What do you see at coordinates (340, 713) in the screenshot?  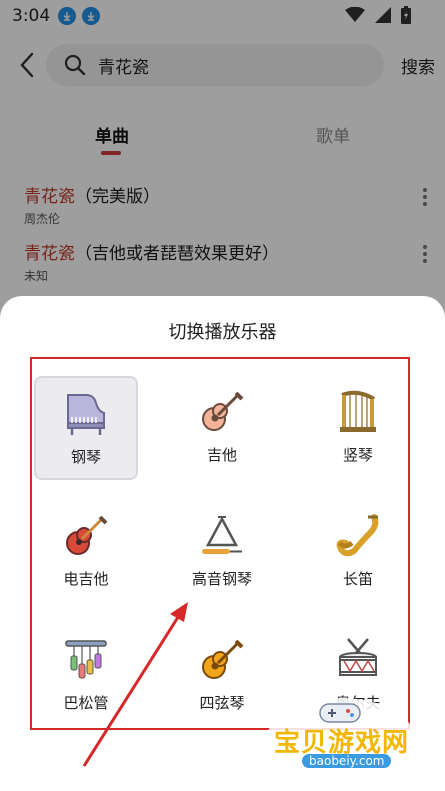 I see `gamepad-icon` at bounding box center [340, 713].